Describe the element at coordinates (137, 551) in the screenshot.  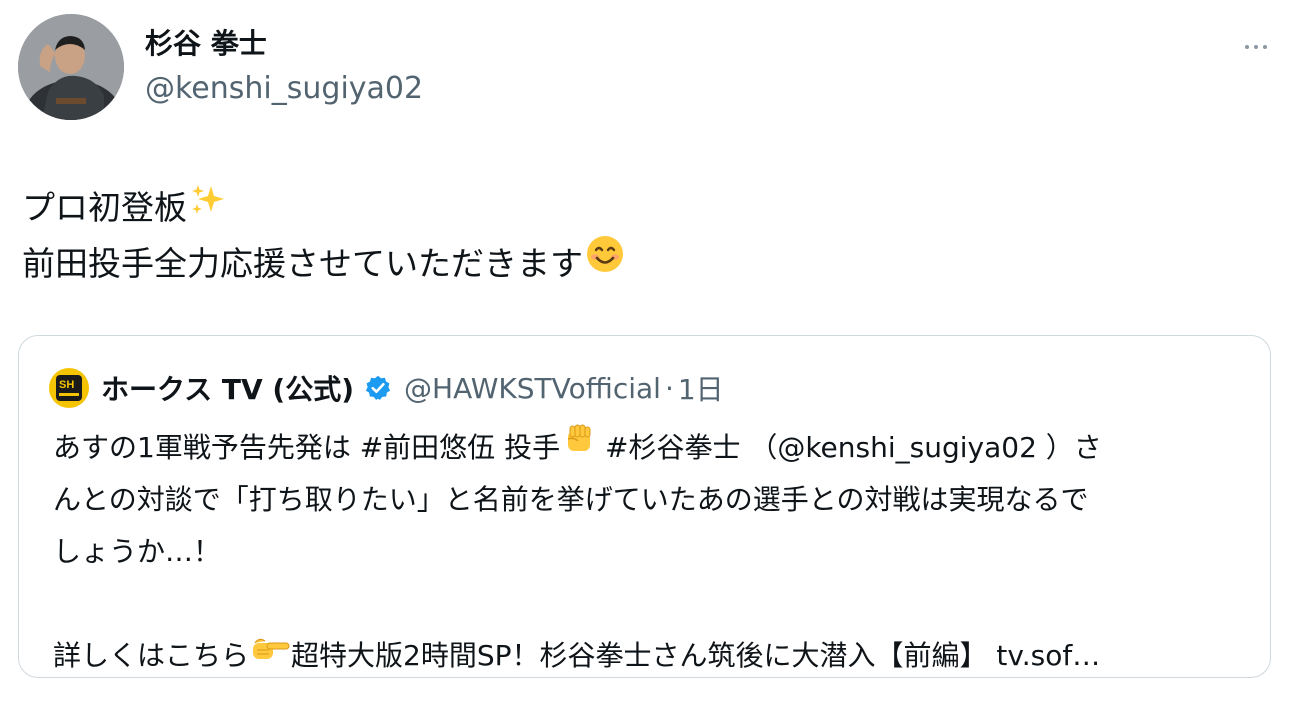
I see `quoted-line-3: しょうか…！` at that location.